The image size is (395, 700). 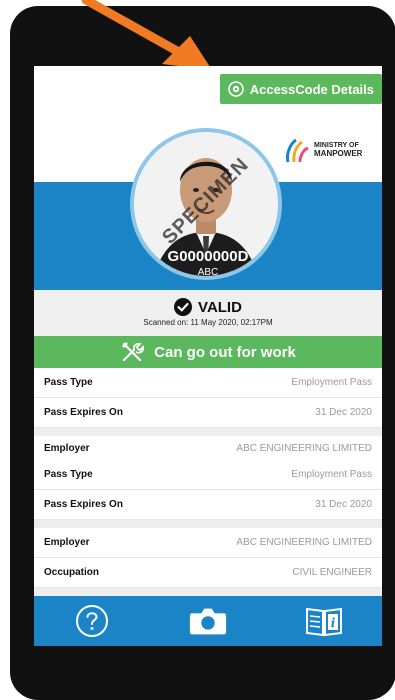 I want to click on ministry-emblem-icon, so click(x=297, y=150).